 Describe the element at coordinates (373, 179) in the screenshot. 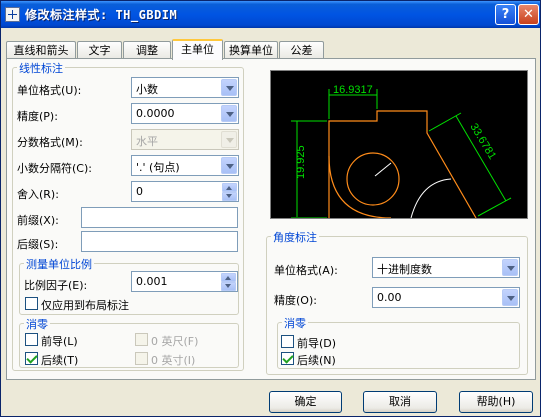

I see `hole-circle` at that location.